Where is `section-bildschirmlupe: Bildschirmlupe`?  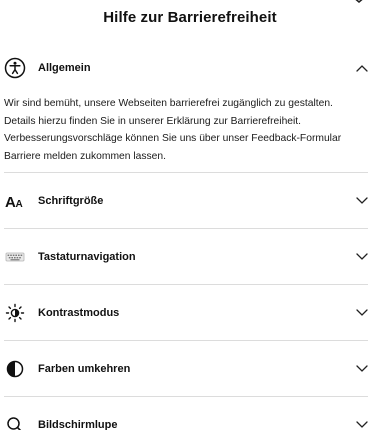 section-bildschirmlupe: Bildschirmlupe is located at coordinates (186, 419).